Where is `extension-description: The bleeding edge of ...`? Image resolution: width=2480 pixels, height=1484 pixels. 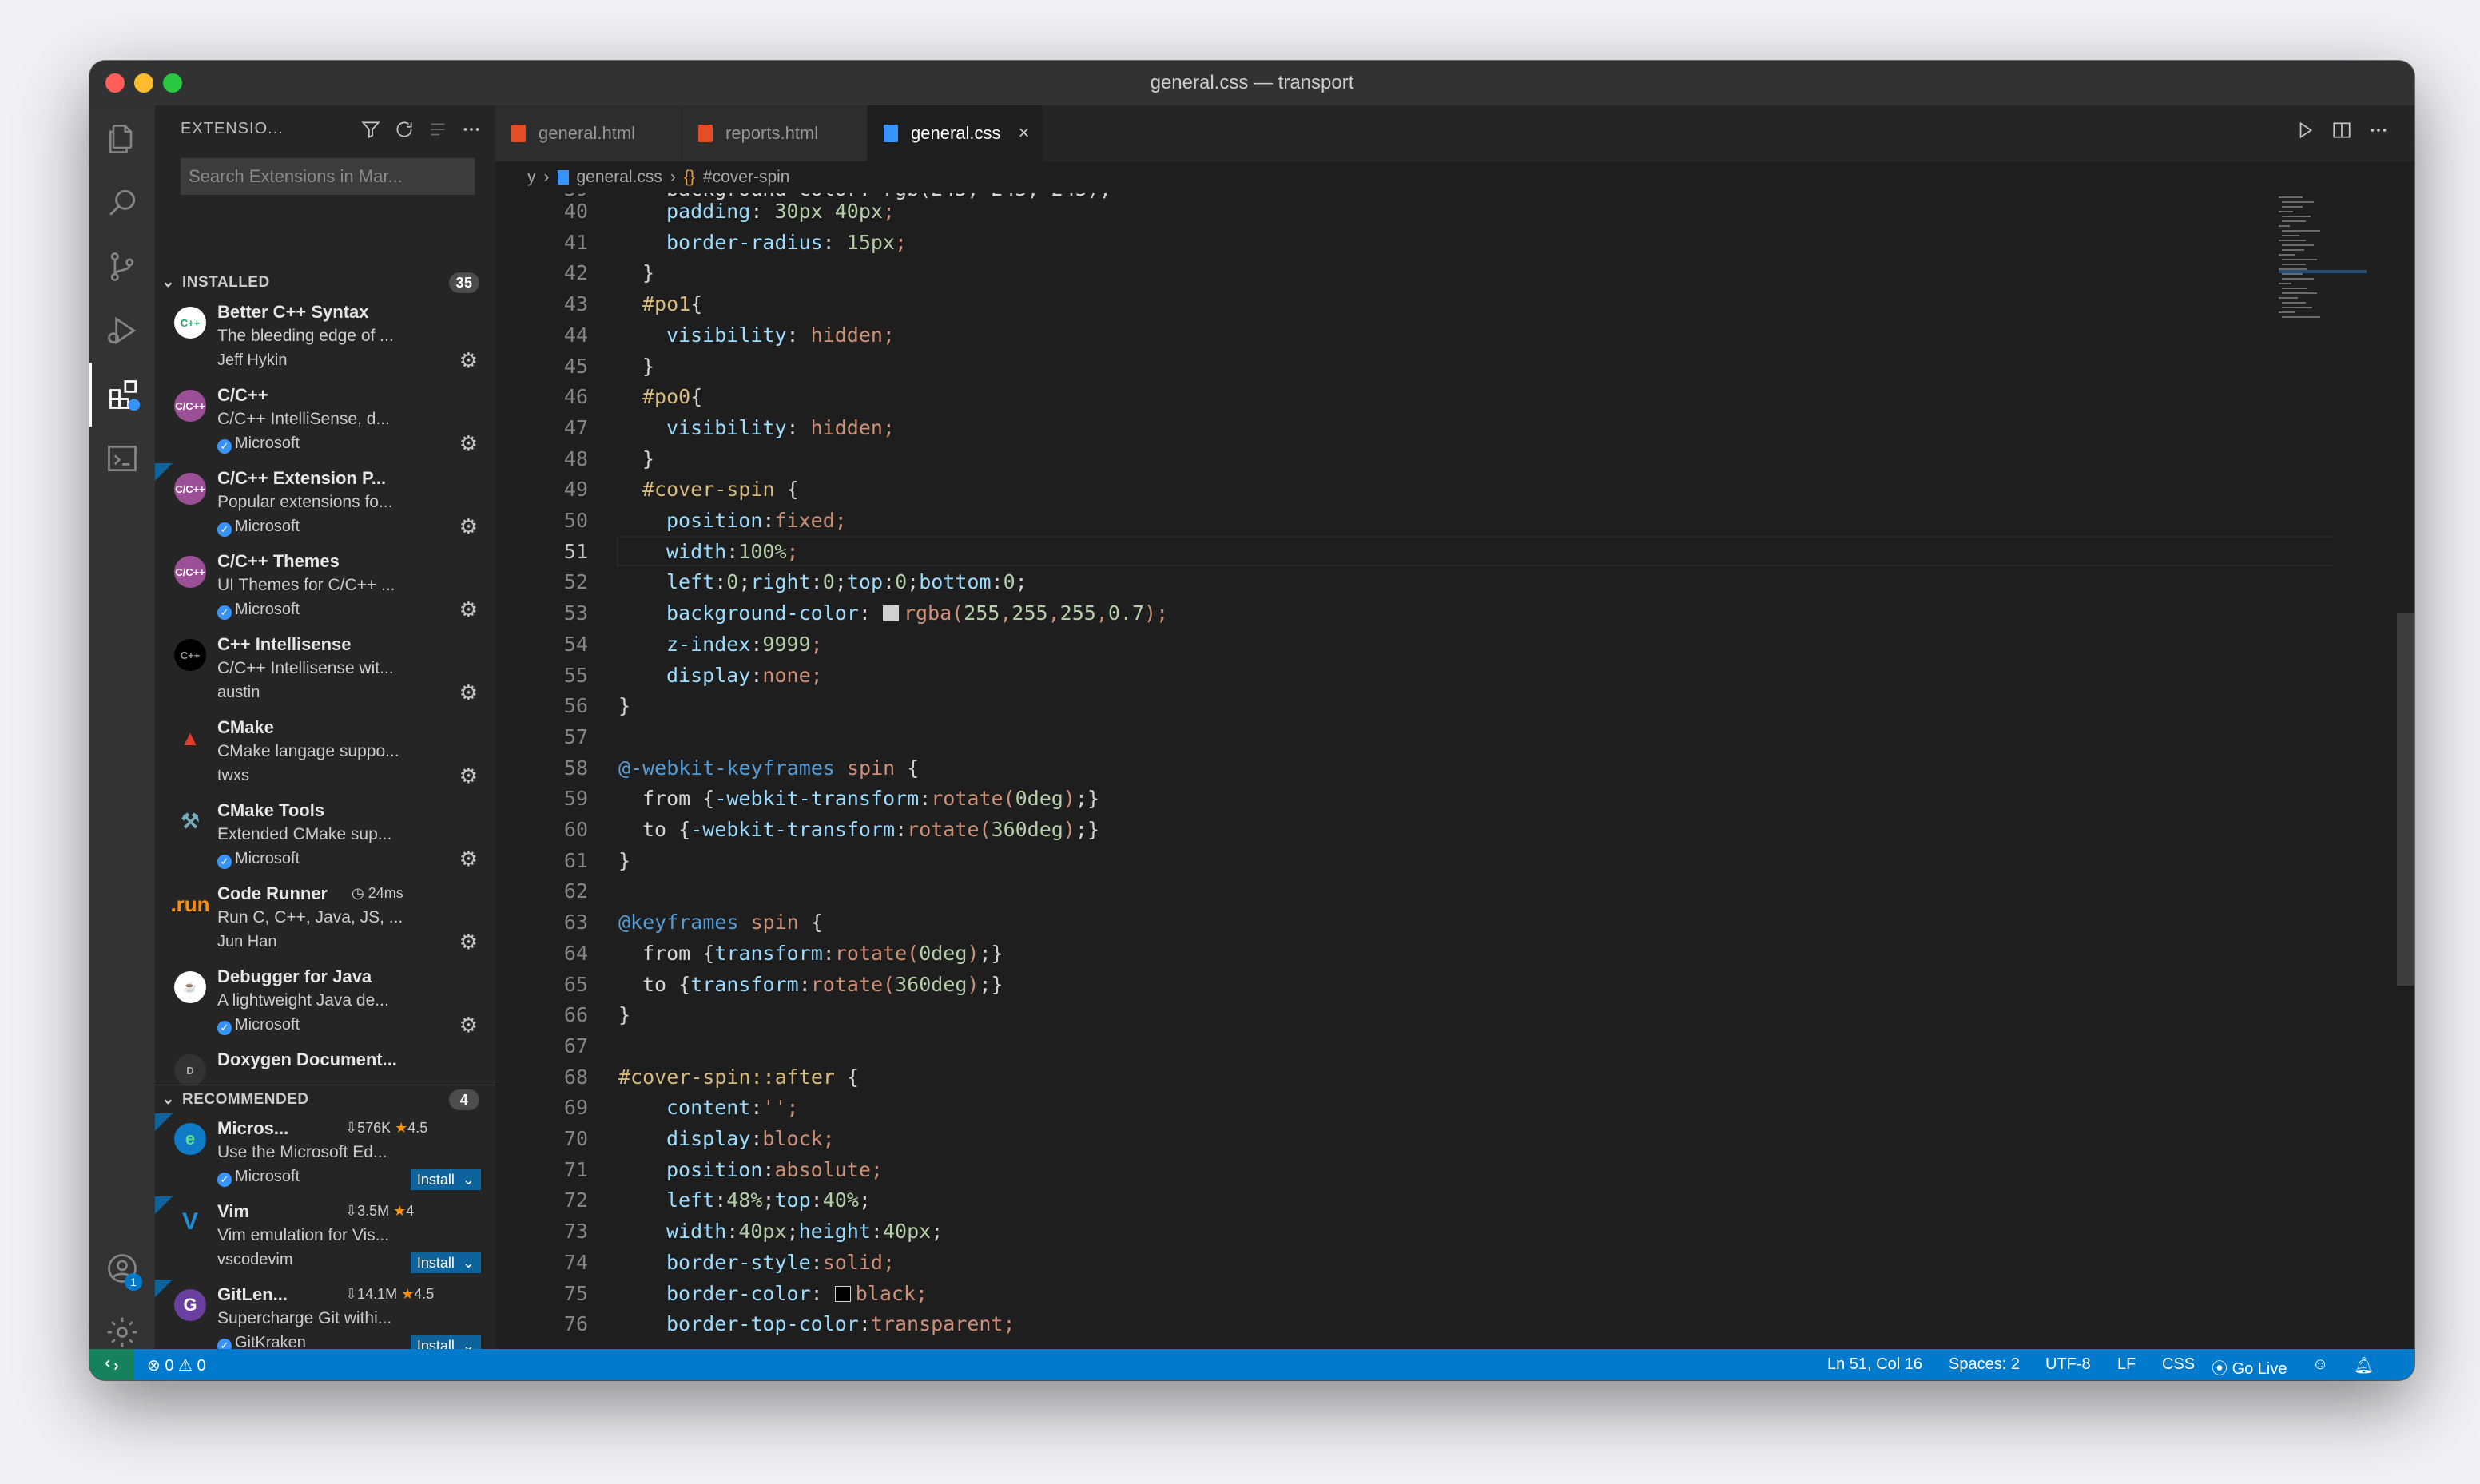 extension-description: The bleeding edge of ... is located at coordinates (305, 336).